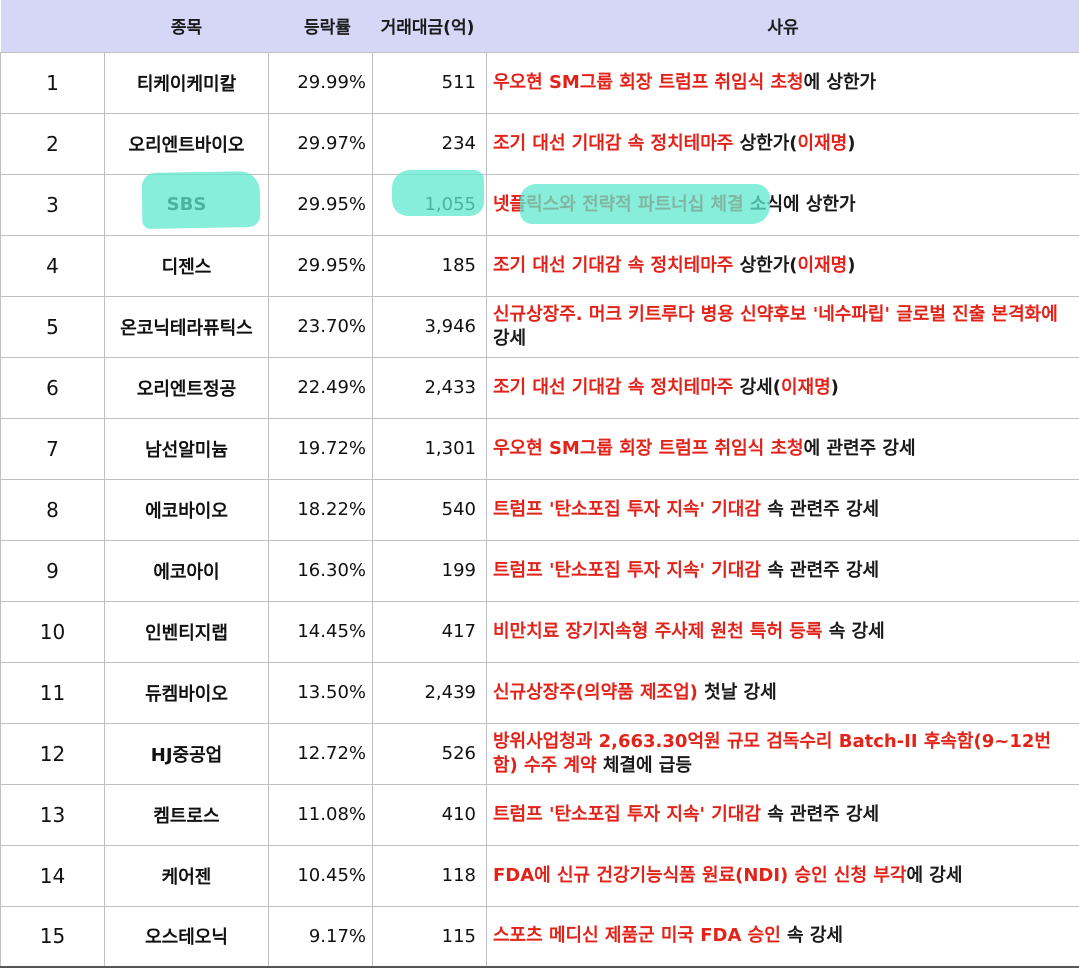 Image resolution: width=1079 pixels, height=978 pixels. I want to click on reason-text: 에 관련주 강세, so click(859, 448).